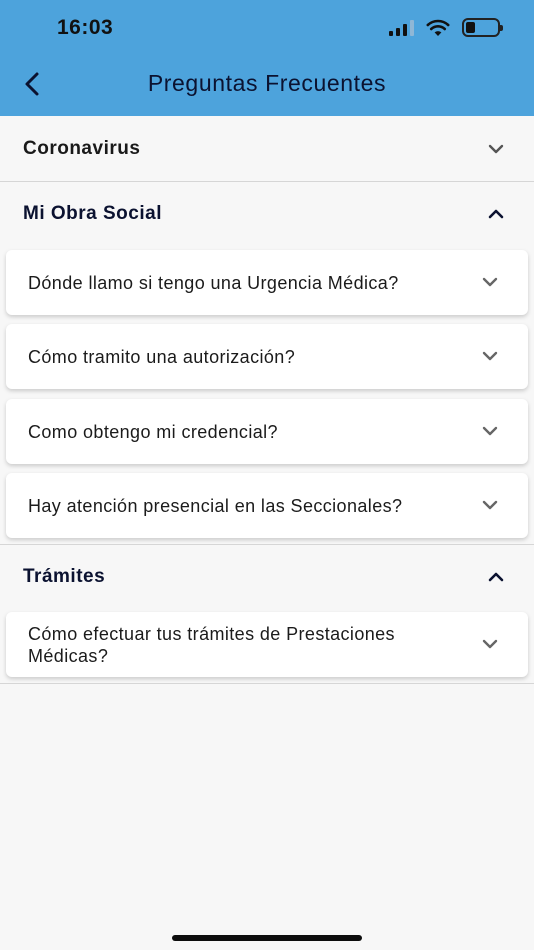  Describe the element at coordinates (153, 431) in the screenshot. I see `faq-question: Como obtengo mi credencial?` at that location.